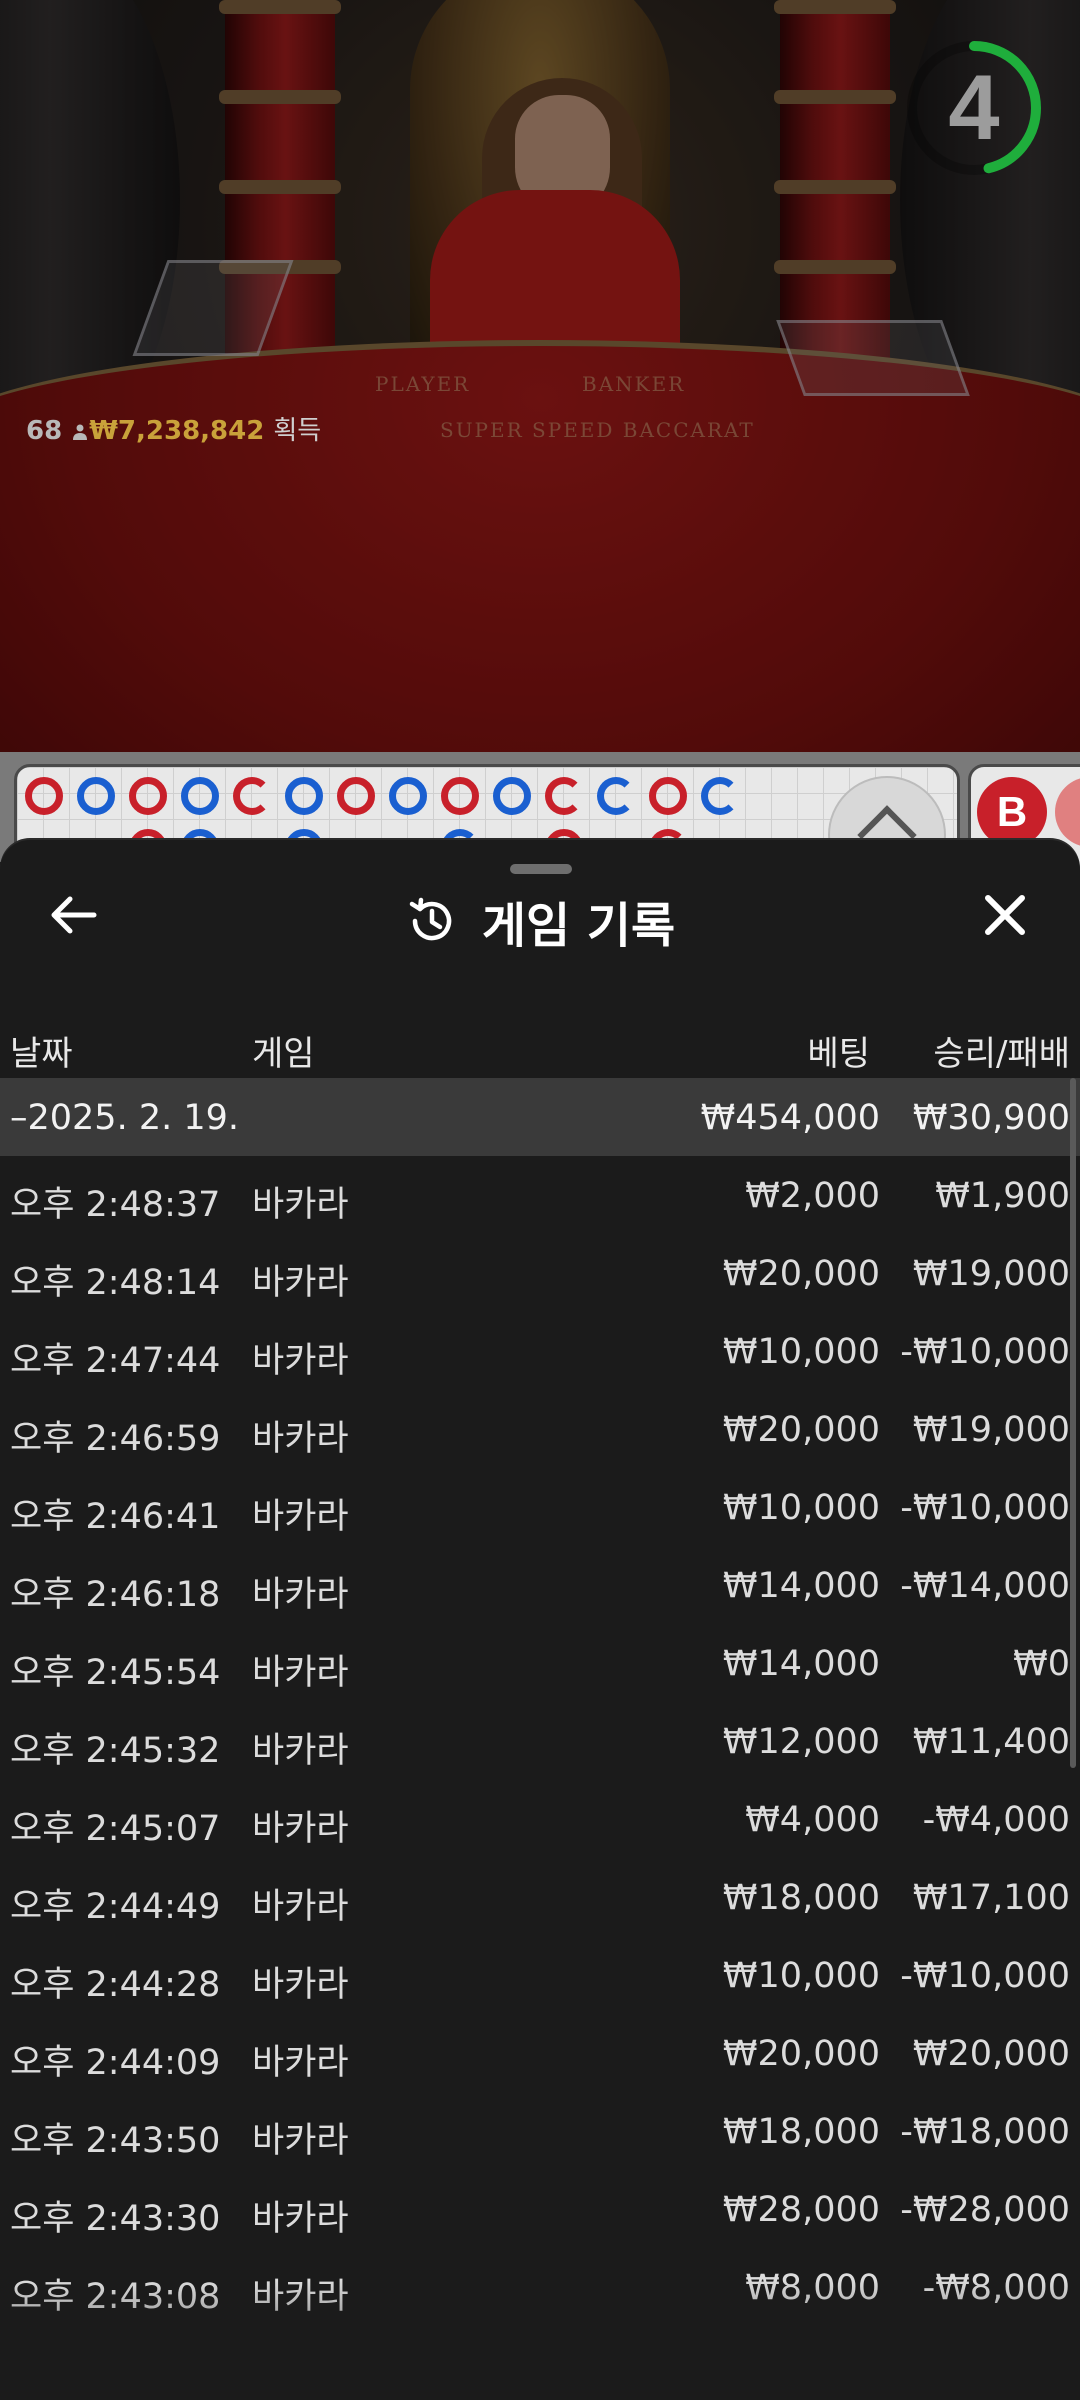  Describe the element at coordinates (991, 1742) in the screenshot. I see `row-win-loss: ₩11,400` at that location.